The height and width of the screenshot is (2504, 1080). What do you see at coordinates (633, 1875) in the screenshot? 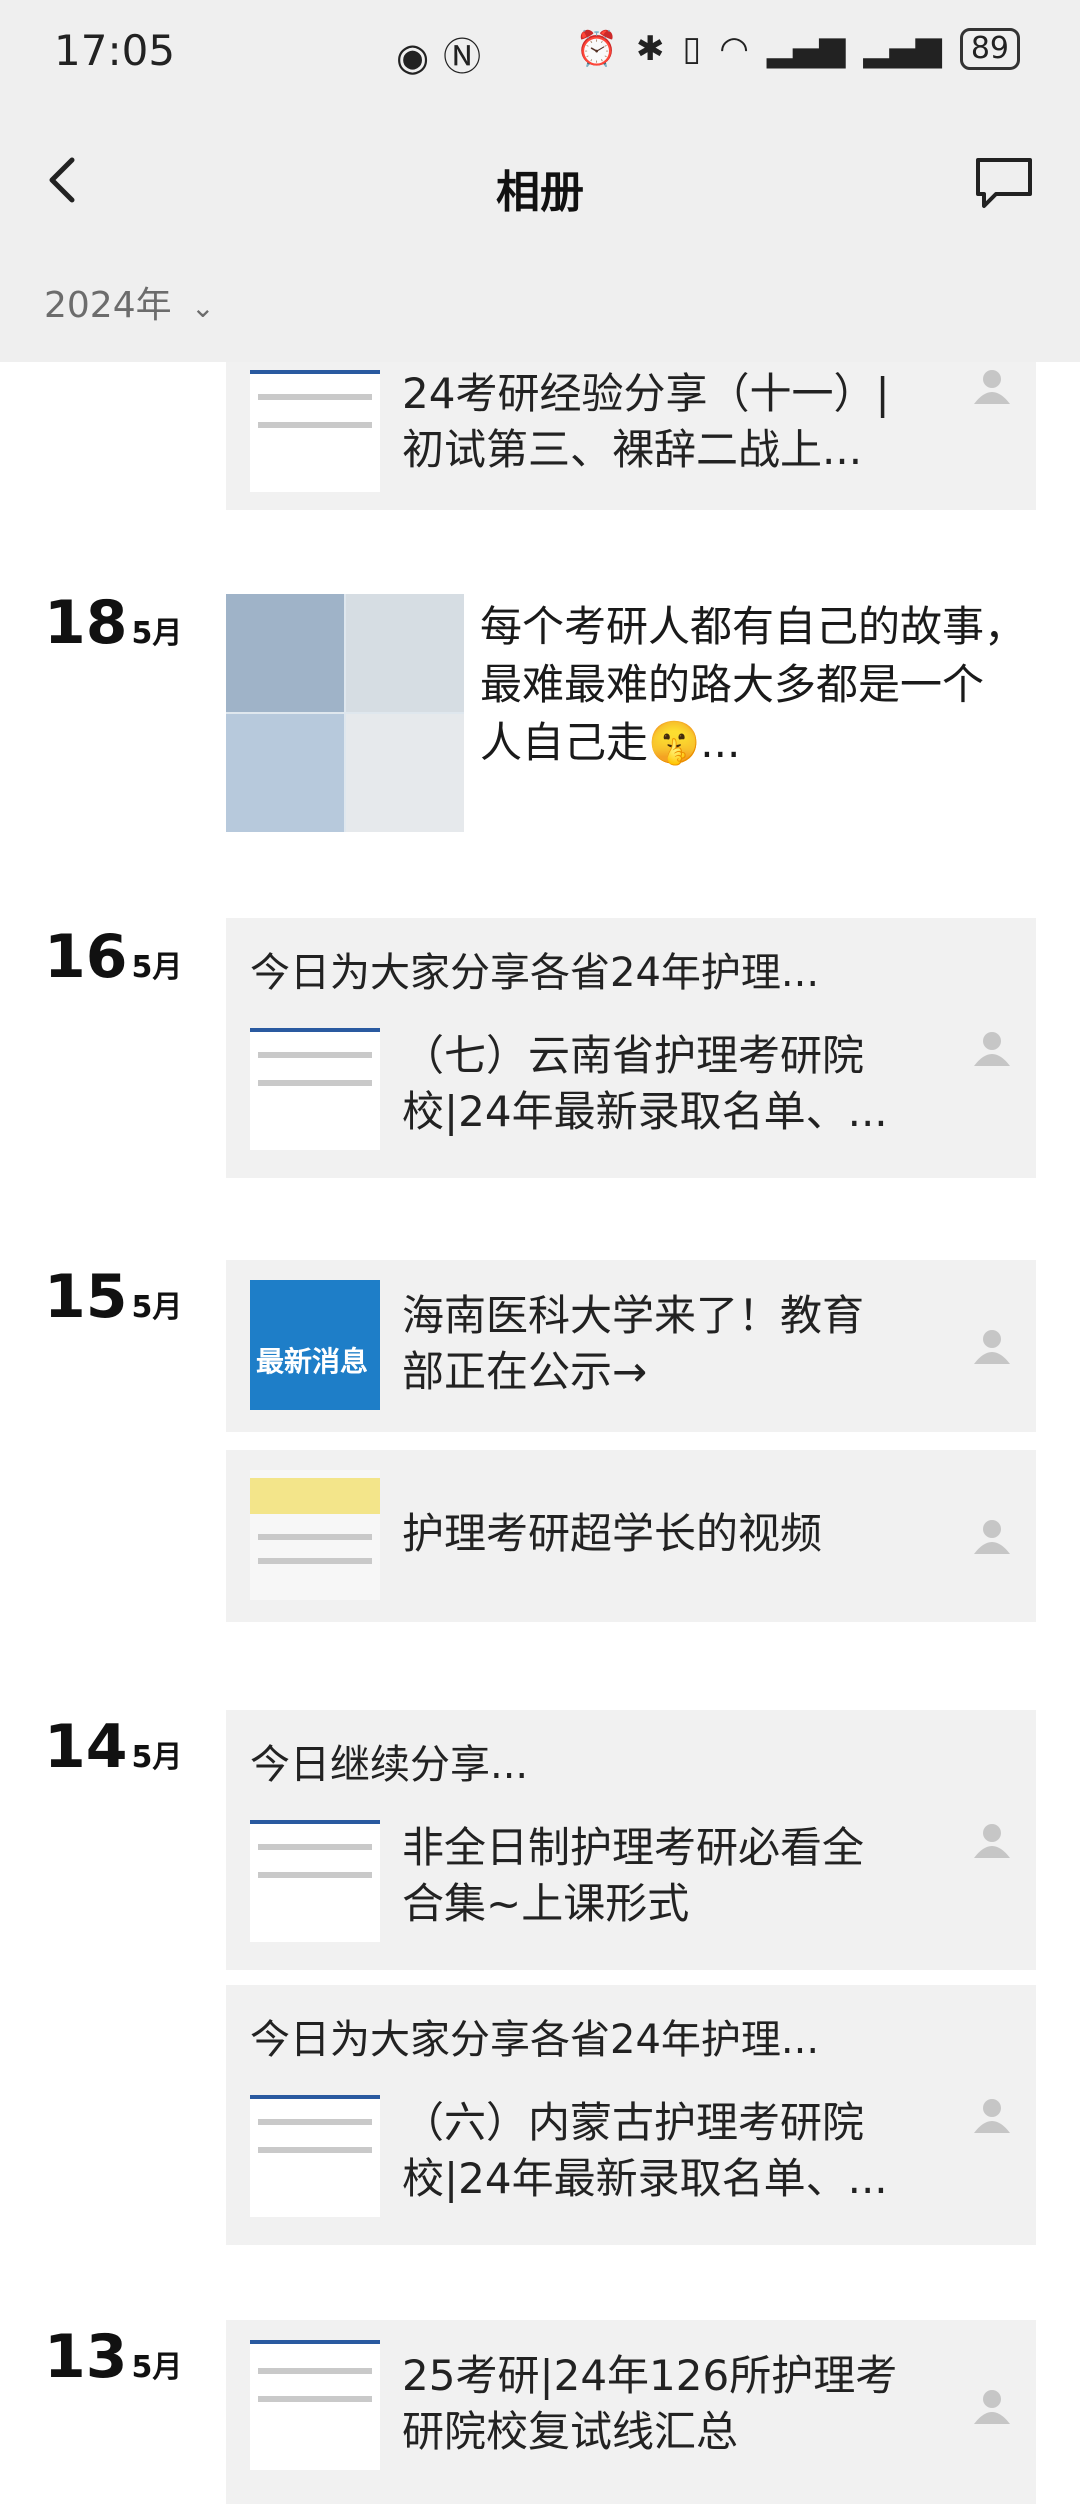
I see `post-text: 非全日制护理考研必看全 合集~上课形式` at bounding box center [633, 1875].